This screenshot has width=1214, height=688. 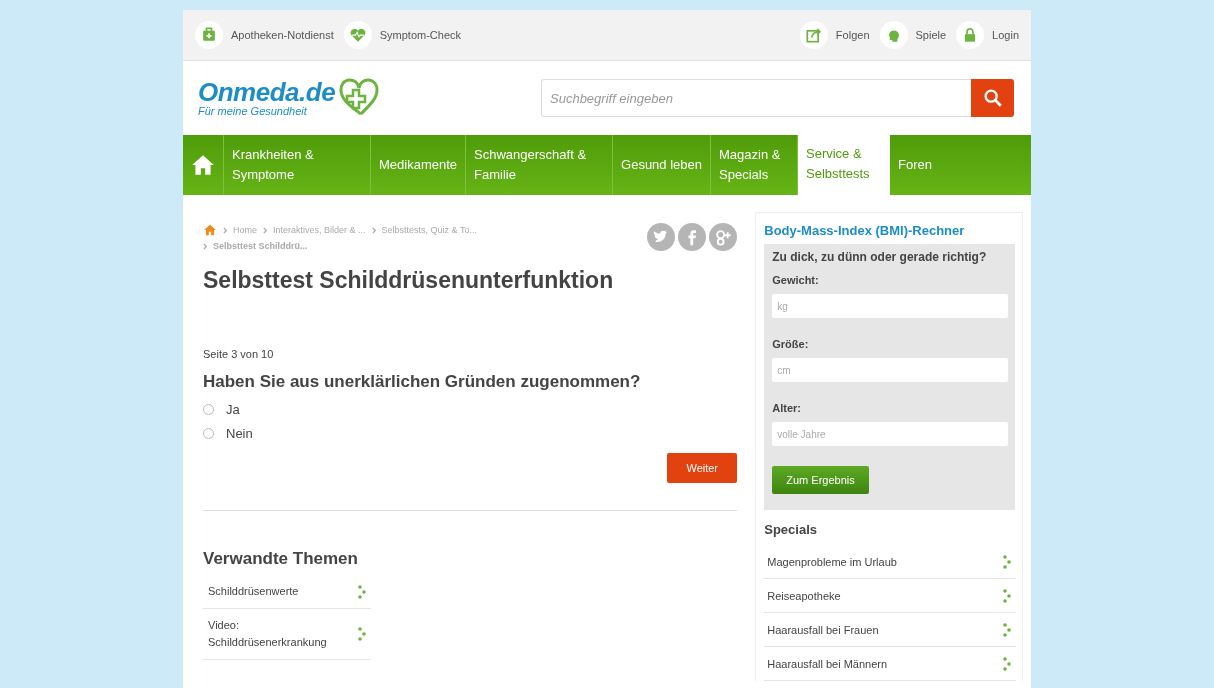 I want to click on special-link: Haarausfall bei Männern, so click(x=890, y=664).